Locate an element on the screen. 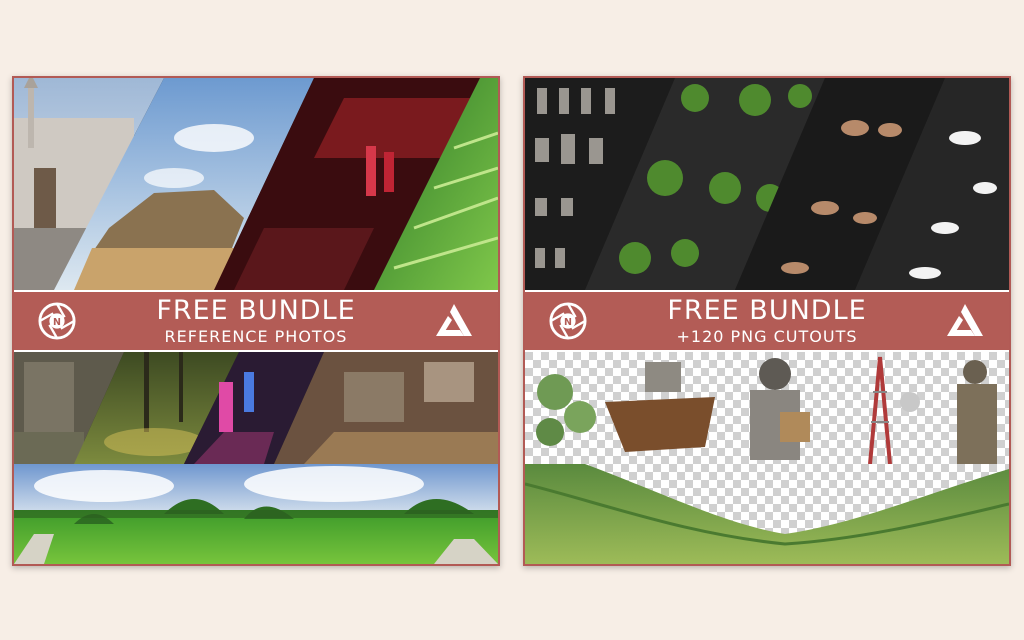 This screenshot has height=640, width=1024. valley-panorama is located at coordinates (767, 514).